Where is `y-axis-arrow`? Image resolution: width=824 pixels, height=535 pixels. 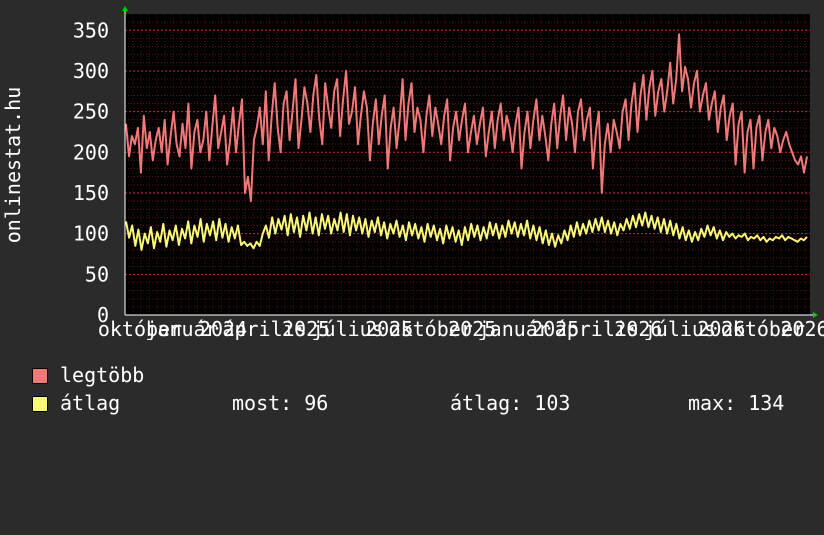
y-axis-arrow is located at coordinates (125, 8).